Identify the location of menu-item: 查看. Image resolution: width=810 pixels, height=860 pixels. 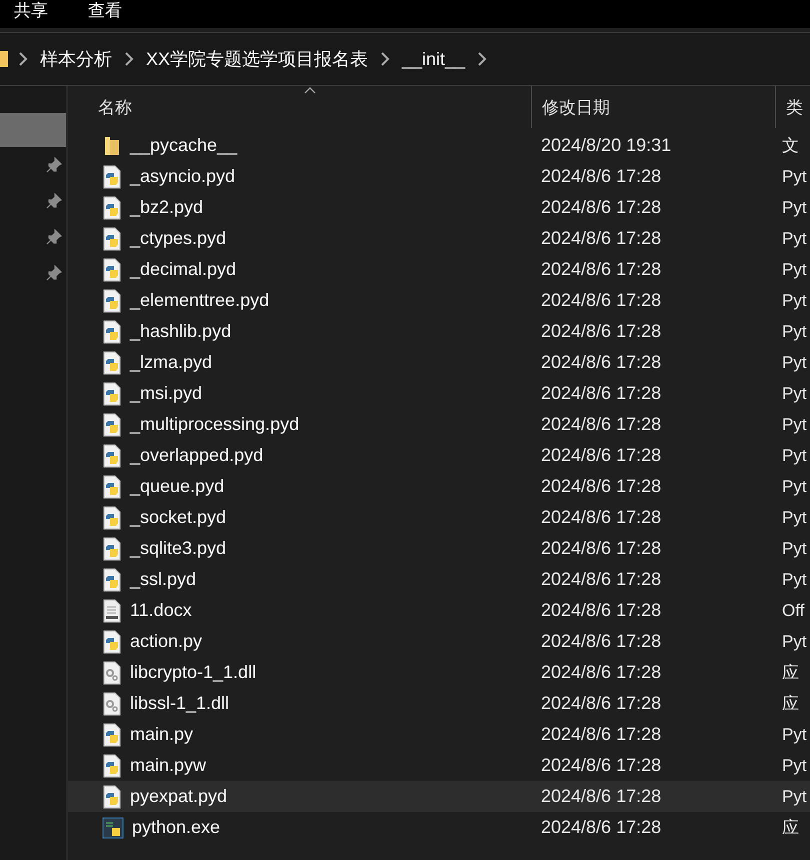
(105, 10).